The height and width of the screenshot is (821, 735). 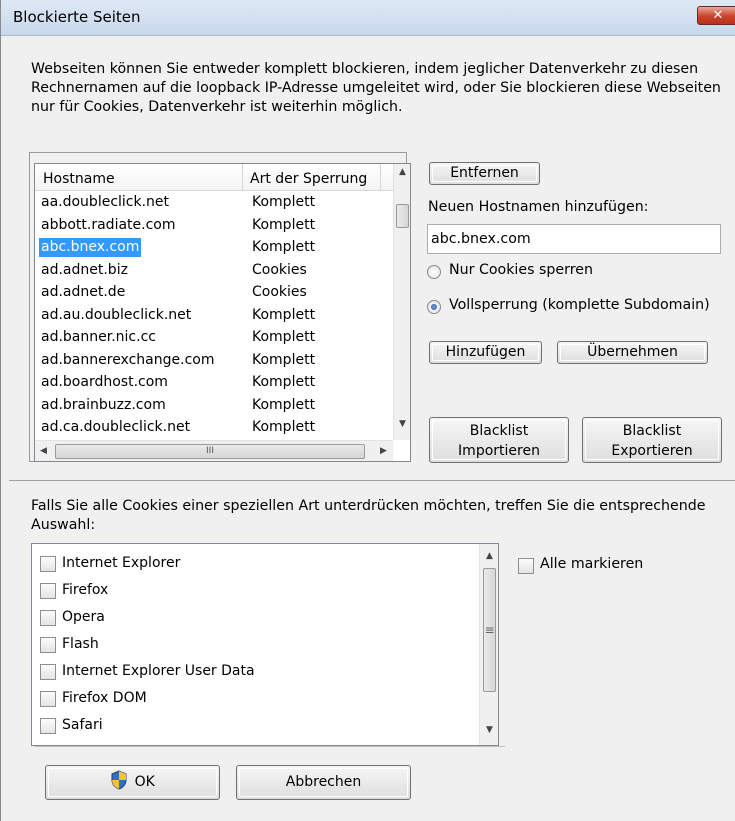 What do you see at coordinates (402, 216) in the screenshot?
I see `scroll-thumb` at bounding box center [402, 216].